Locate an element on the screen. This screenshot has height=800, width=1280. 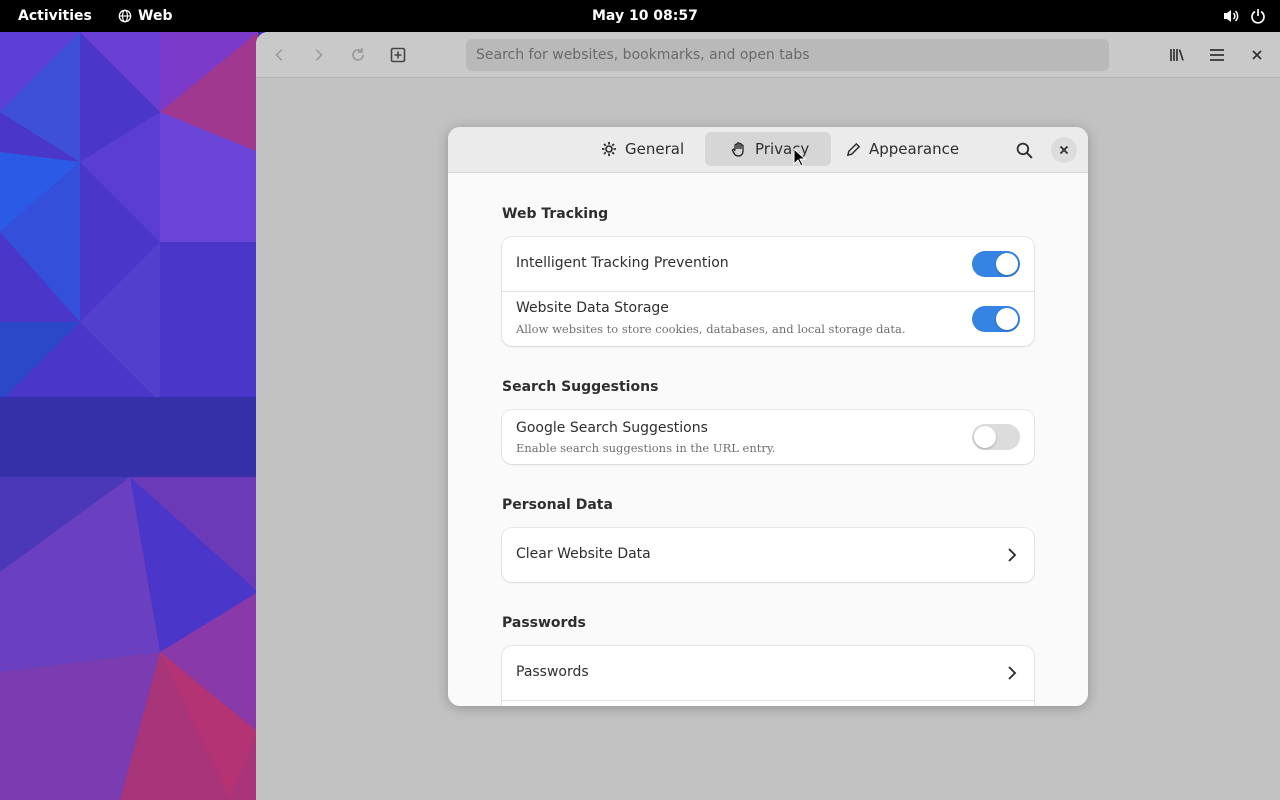
dialog-close-button is located at coordinates (1064, 150).